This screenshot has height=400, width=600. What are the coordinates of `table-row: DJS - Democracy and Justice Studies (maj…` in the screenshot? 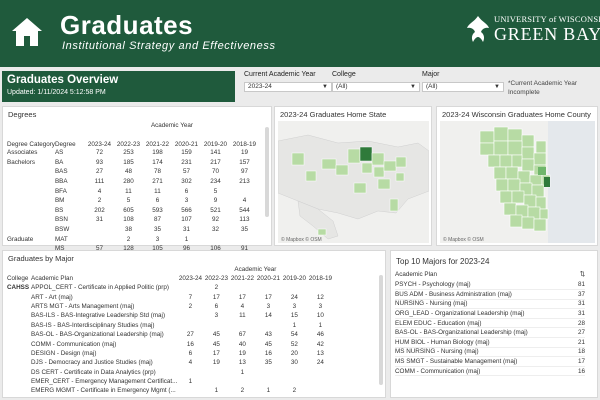 It's located at (170, 362).